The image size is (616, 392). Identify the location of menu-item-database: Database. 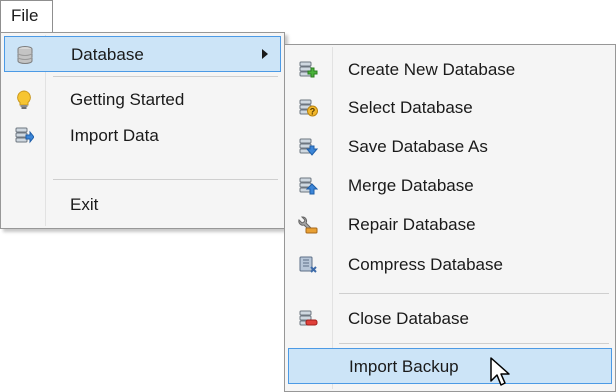
(142, 54).